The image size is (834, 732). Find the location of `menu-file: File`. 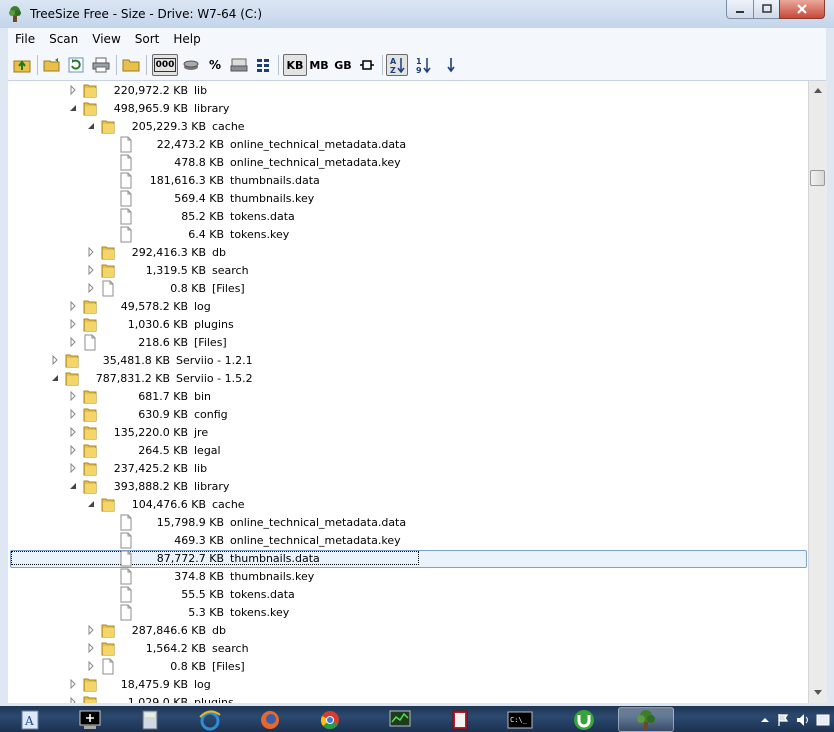

menu-file: File is located at coordinates (25, 39).